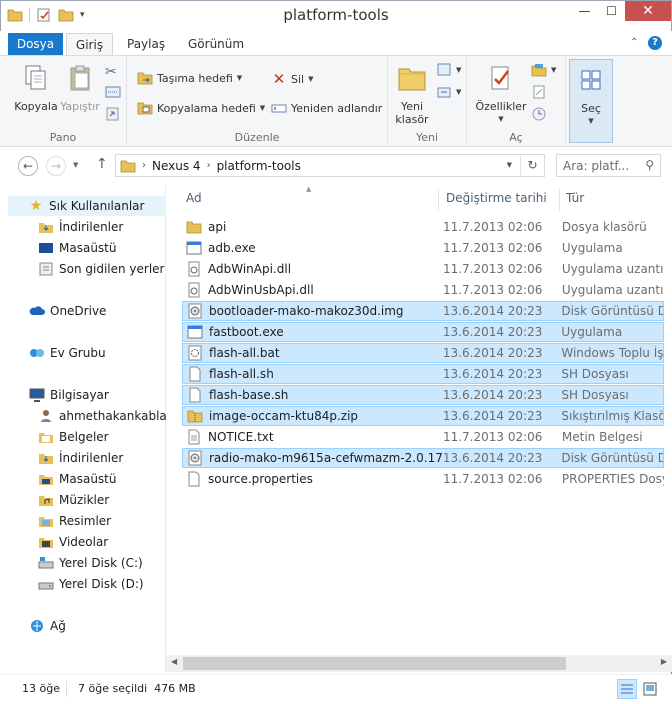 The width and height of the screenshot is (672, 704). I want to click on large-icons-view-button, so click(650, 689).